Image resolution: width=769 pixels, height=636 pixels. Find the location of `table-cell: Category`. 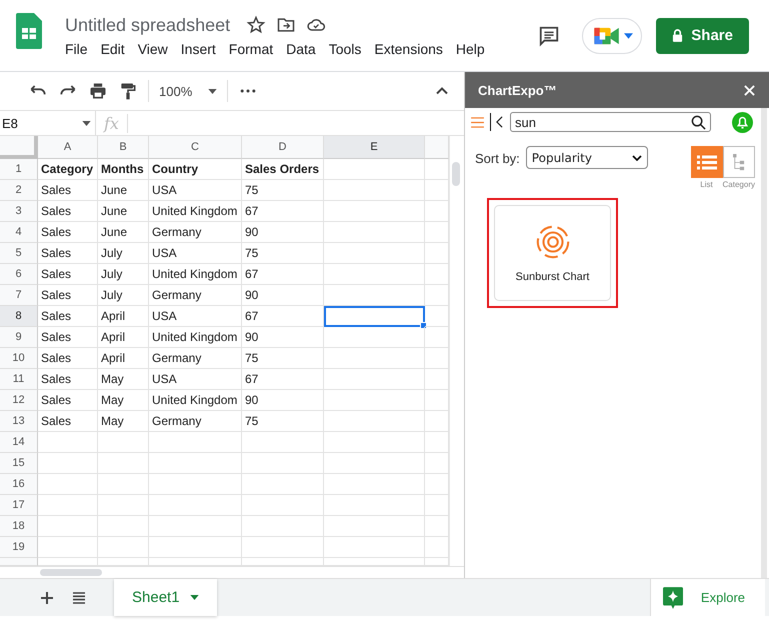

table-cell: Category is located at coordinates (68, 169).